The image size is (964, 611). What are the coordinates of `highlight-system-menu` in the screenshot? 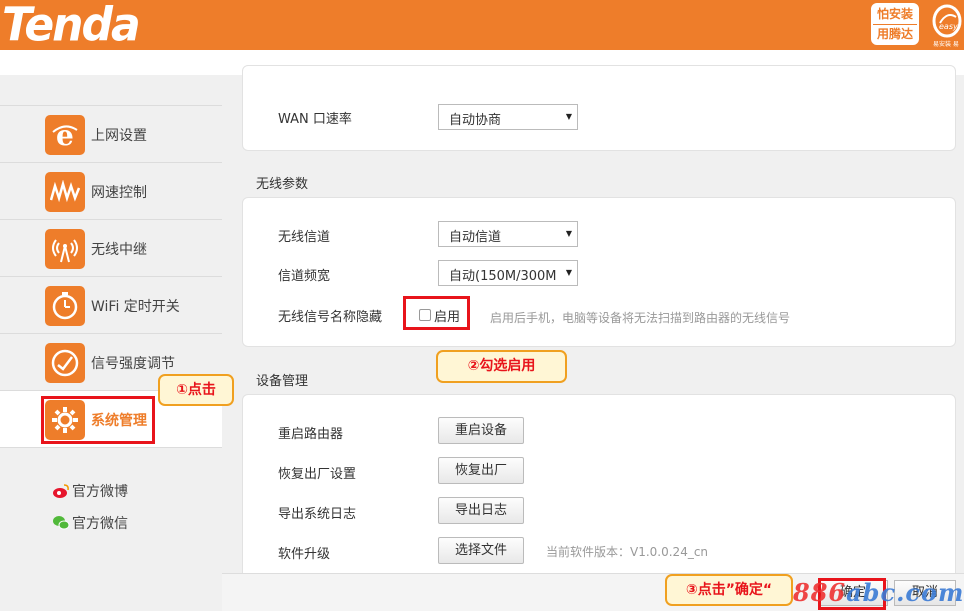 It's located at (98, 420).